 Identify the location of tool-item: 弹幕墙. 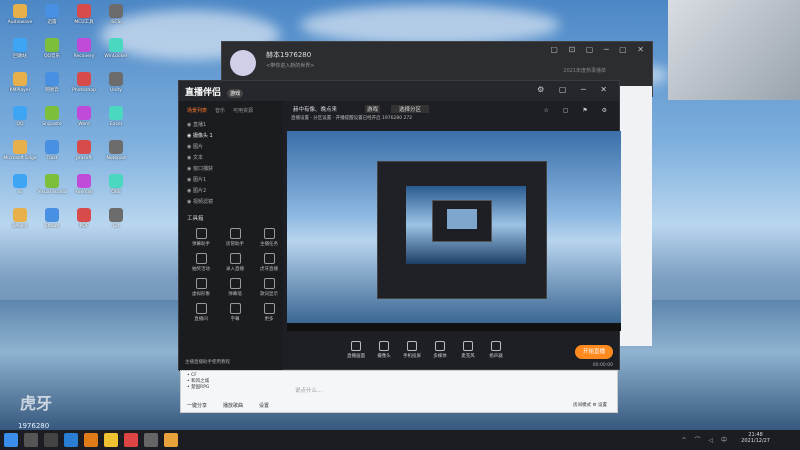
(235, 287).